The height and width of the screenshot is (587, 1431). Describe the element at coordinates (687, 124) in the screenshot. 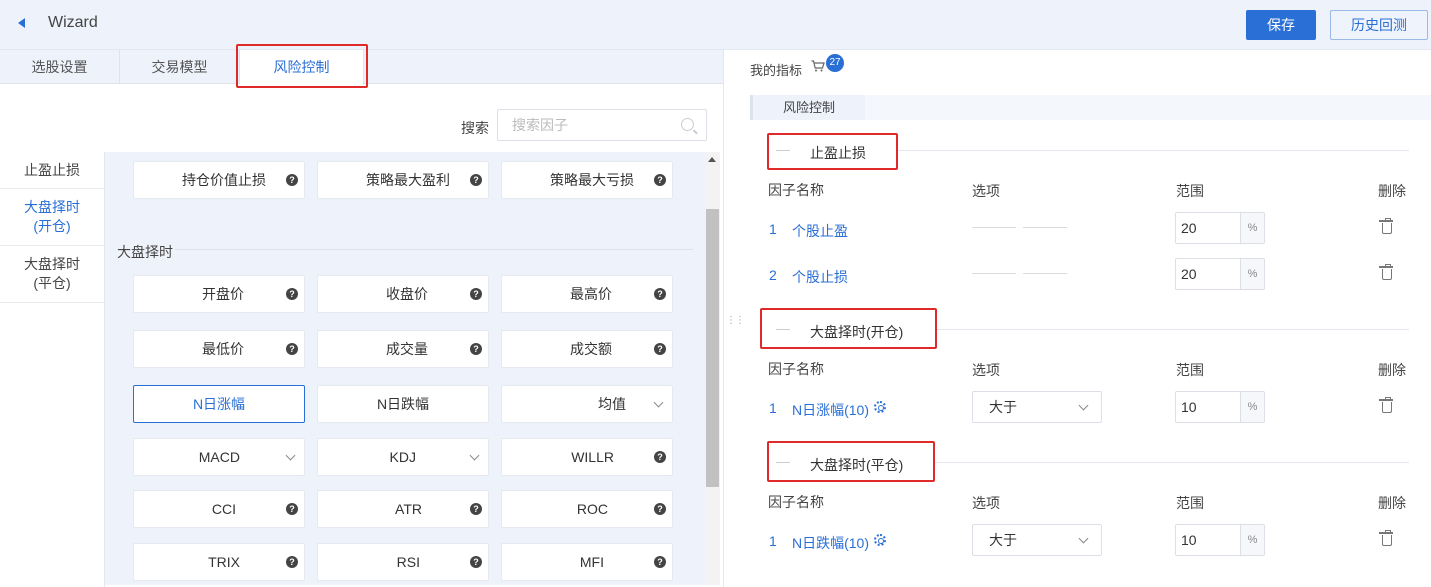

I see `search-icon` at that location.